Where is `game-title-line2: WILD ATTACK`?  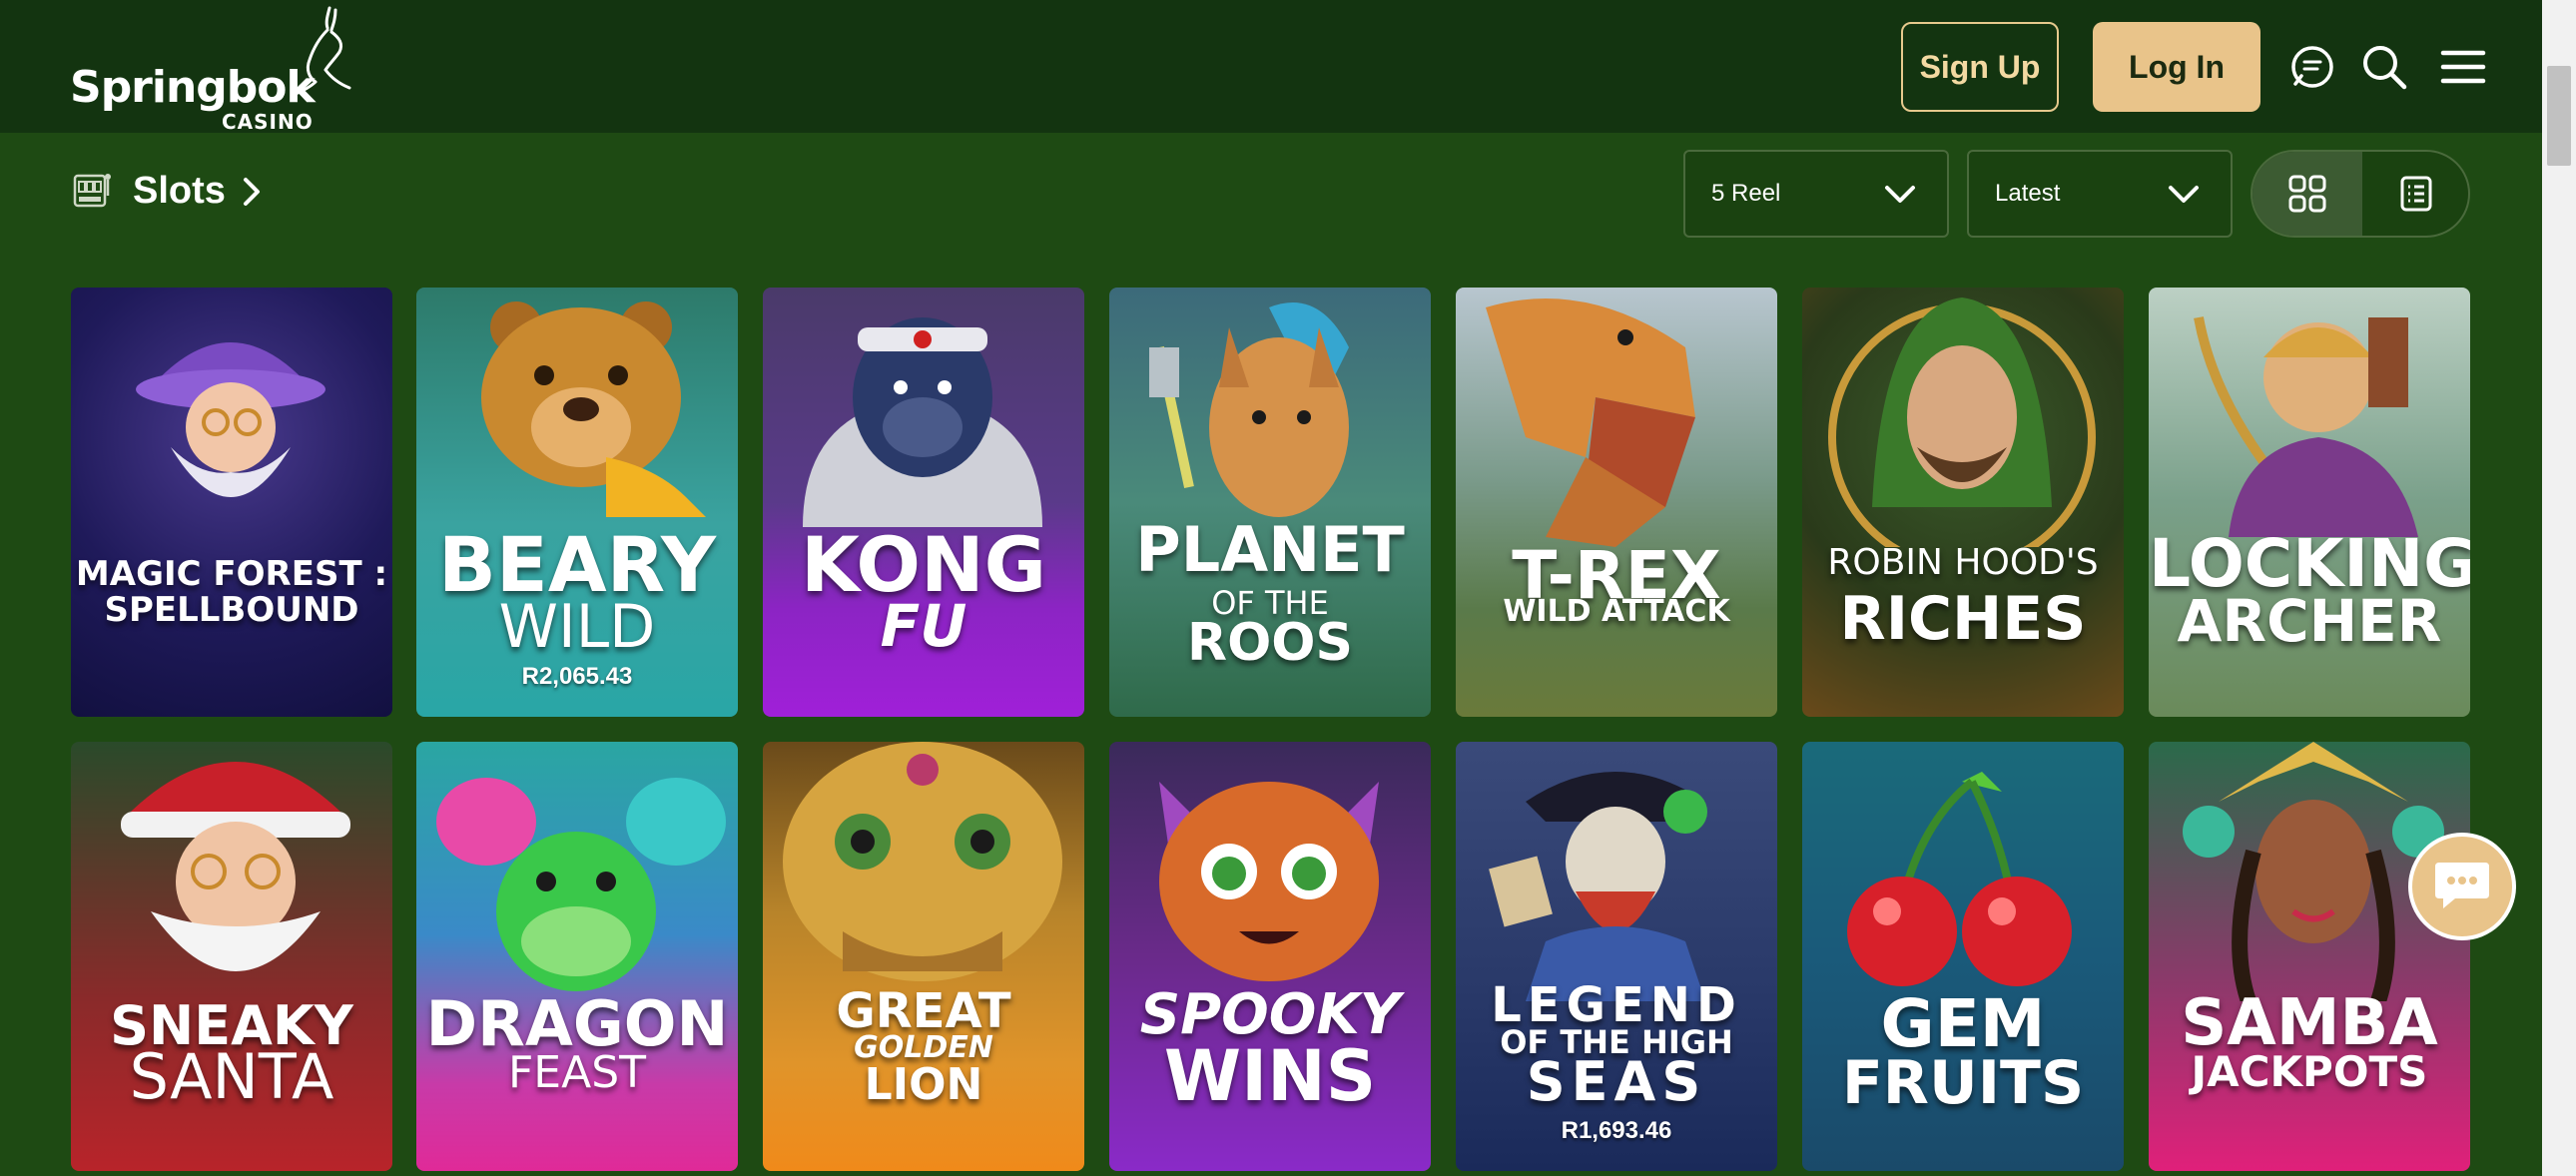
game-title-line2: WILD ATTACK is located at coordinates (1616, 611).